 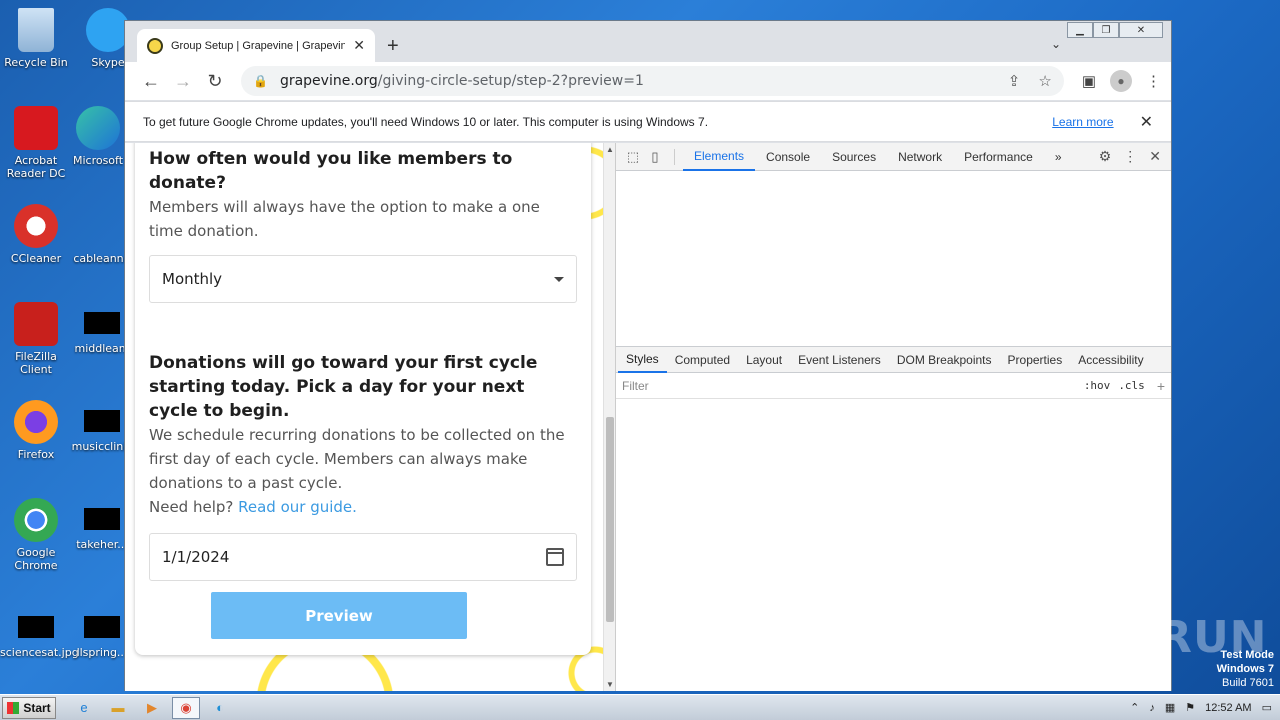 What do you see at coordinates (1097, 385) in the screenshot?
I see `hov-toggle: :hov` at bounding box center [1097, 385].